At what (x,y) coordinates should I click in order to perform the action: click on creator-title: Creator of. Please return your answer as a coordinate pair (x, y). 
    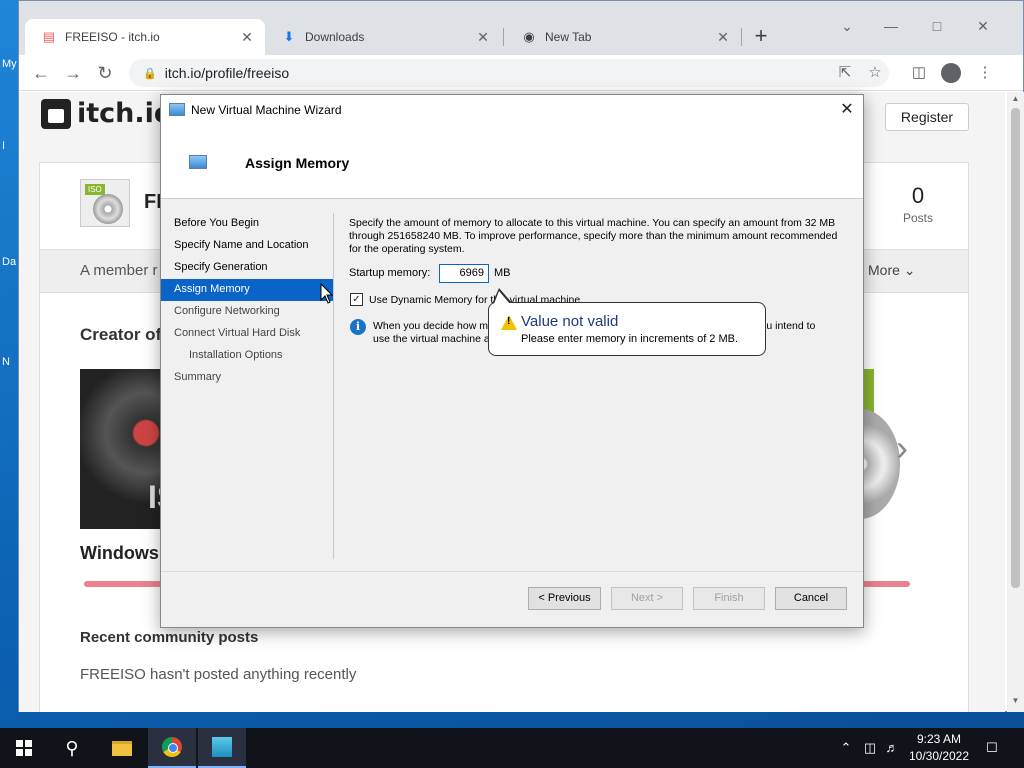
    Looking at the image, I should click on (121, 334).